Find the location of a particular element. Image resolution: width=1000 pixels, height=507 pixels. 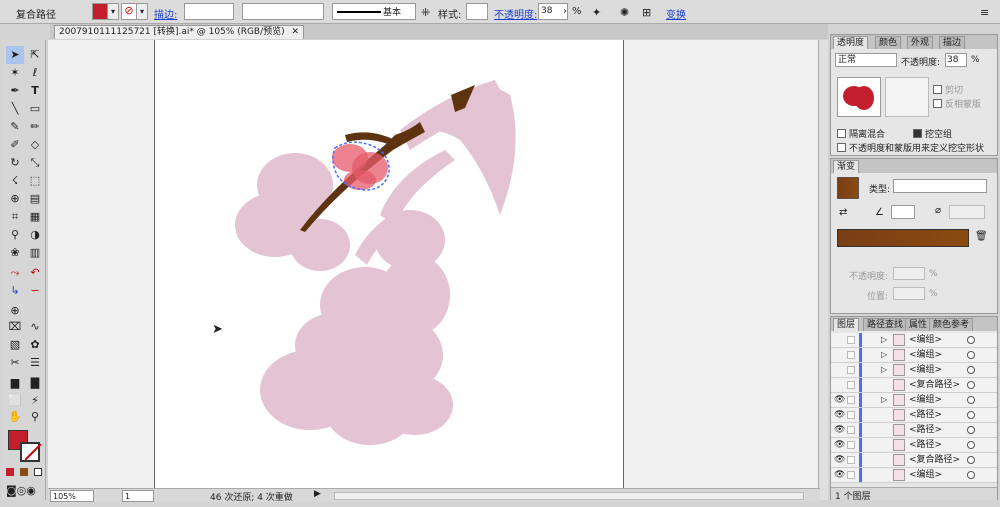

gradient-swatch is located at coordinates (848, 188).